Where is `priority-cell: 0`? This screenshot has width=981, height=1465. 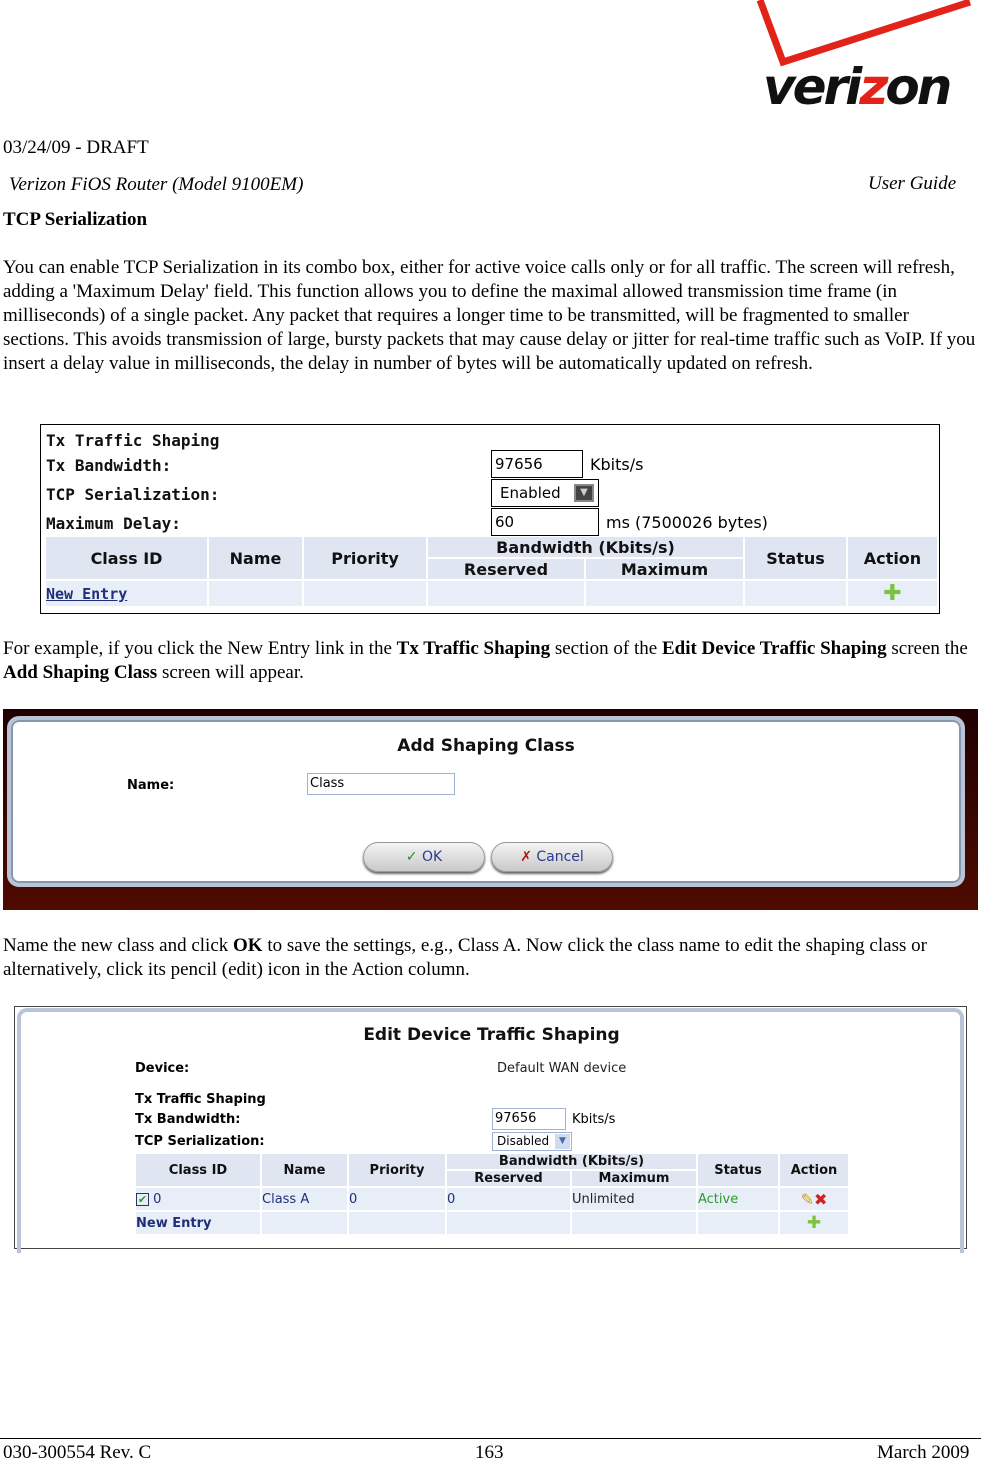 priority-cell: 0 is located at coordinates (397, 1199).